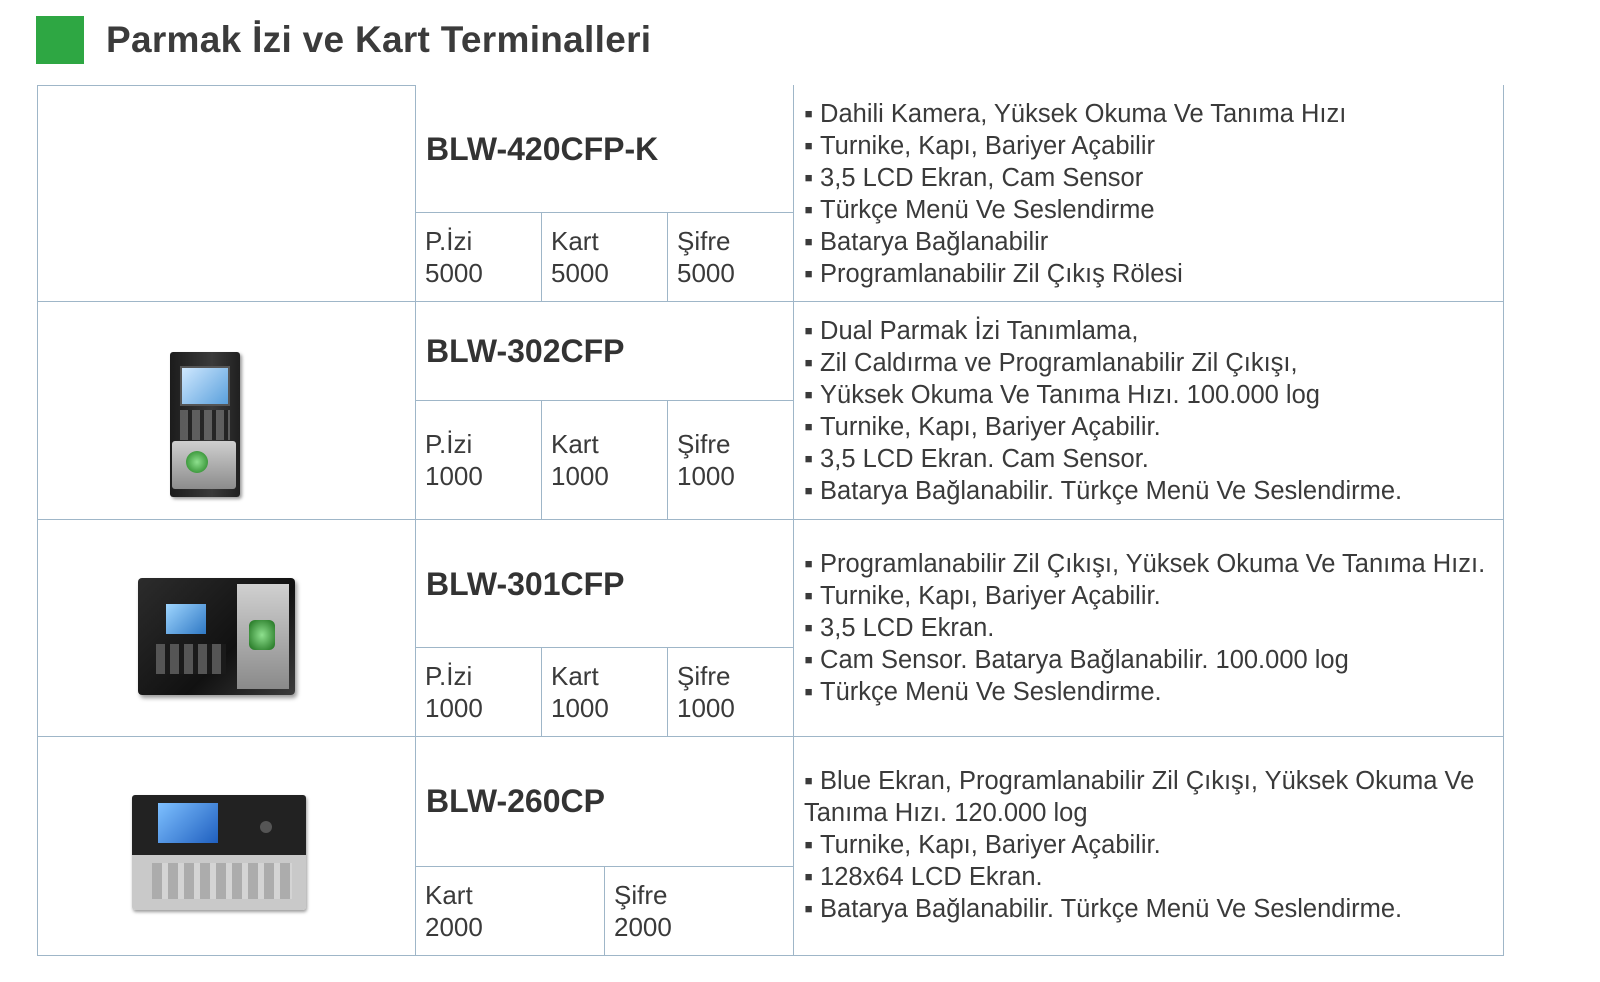 This screenshot has height=982, width=1600. I want to click on feature-item: 3,5 LCD Ekran, Cam Sensor, so click(1153, 178).